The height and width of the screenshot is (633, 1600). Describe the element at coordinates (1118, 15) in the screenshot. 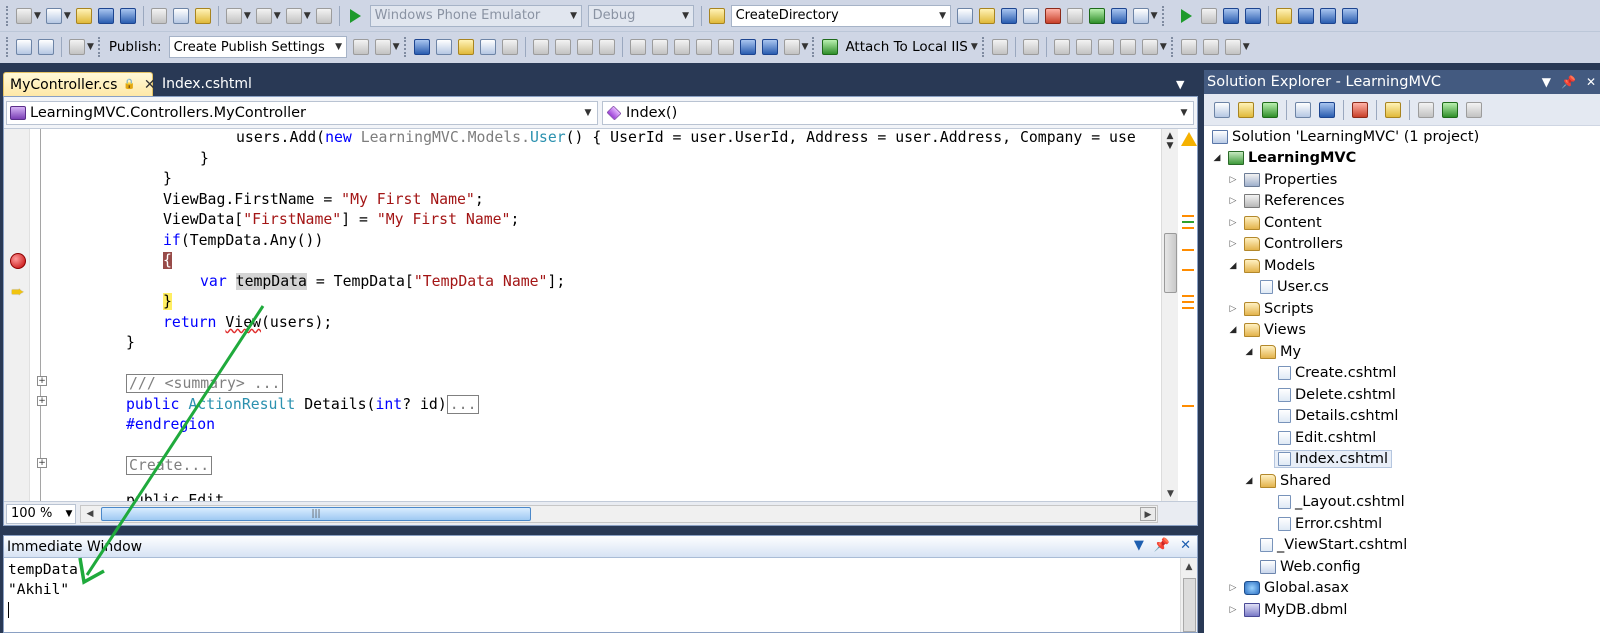

I see `extension-manager-icon` at that location.